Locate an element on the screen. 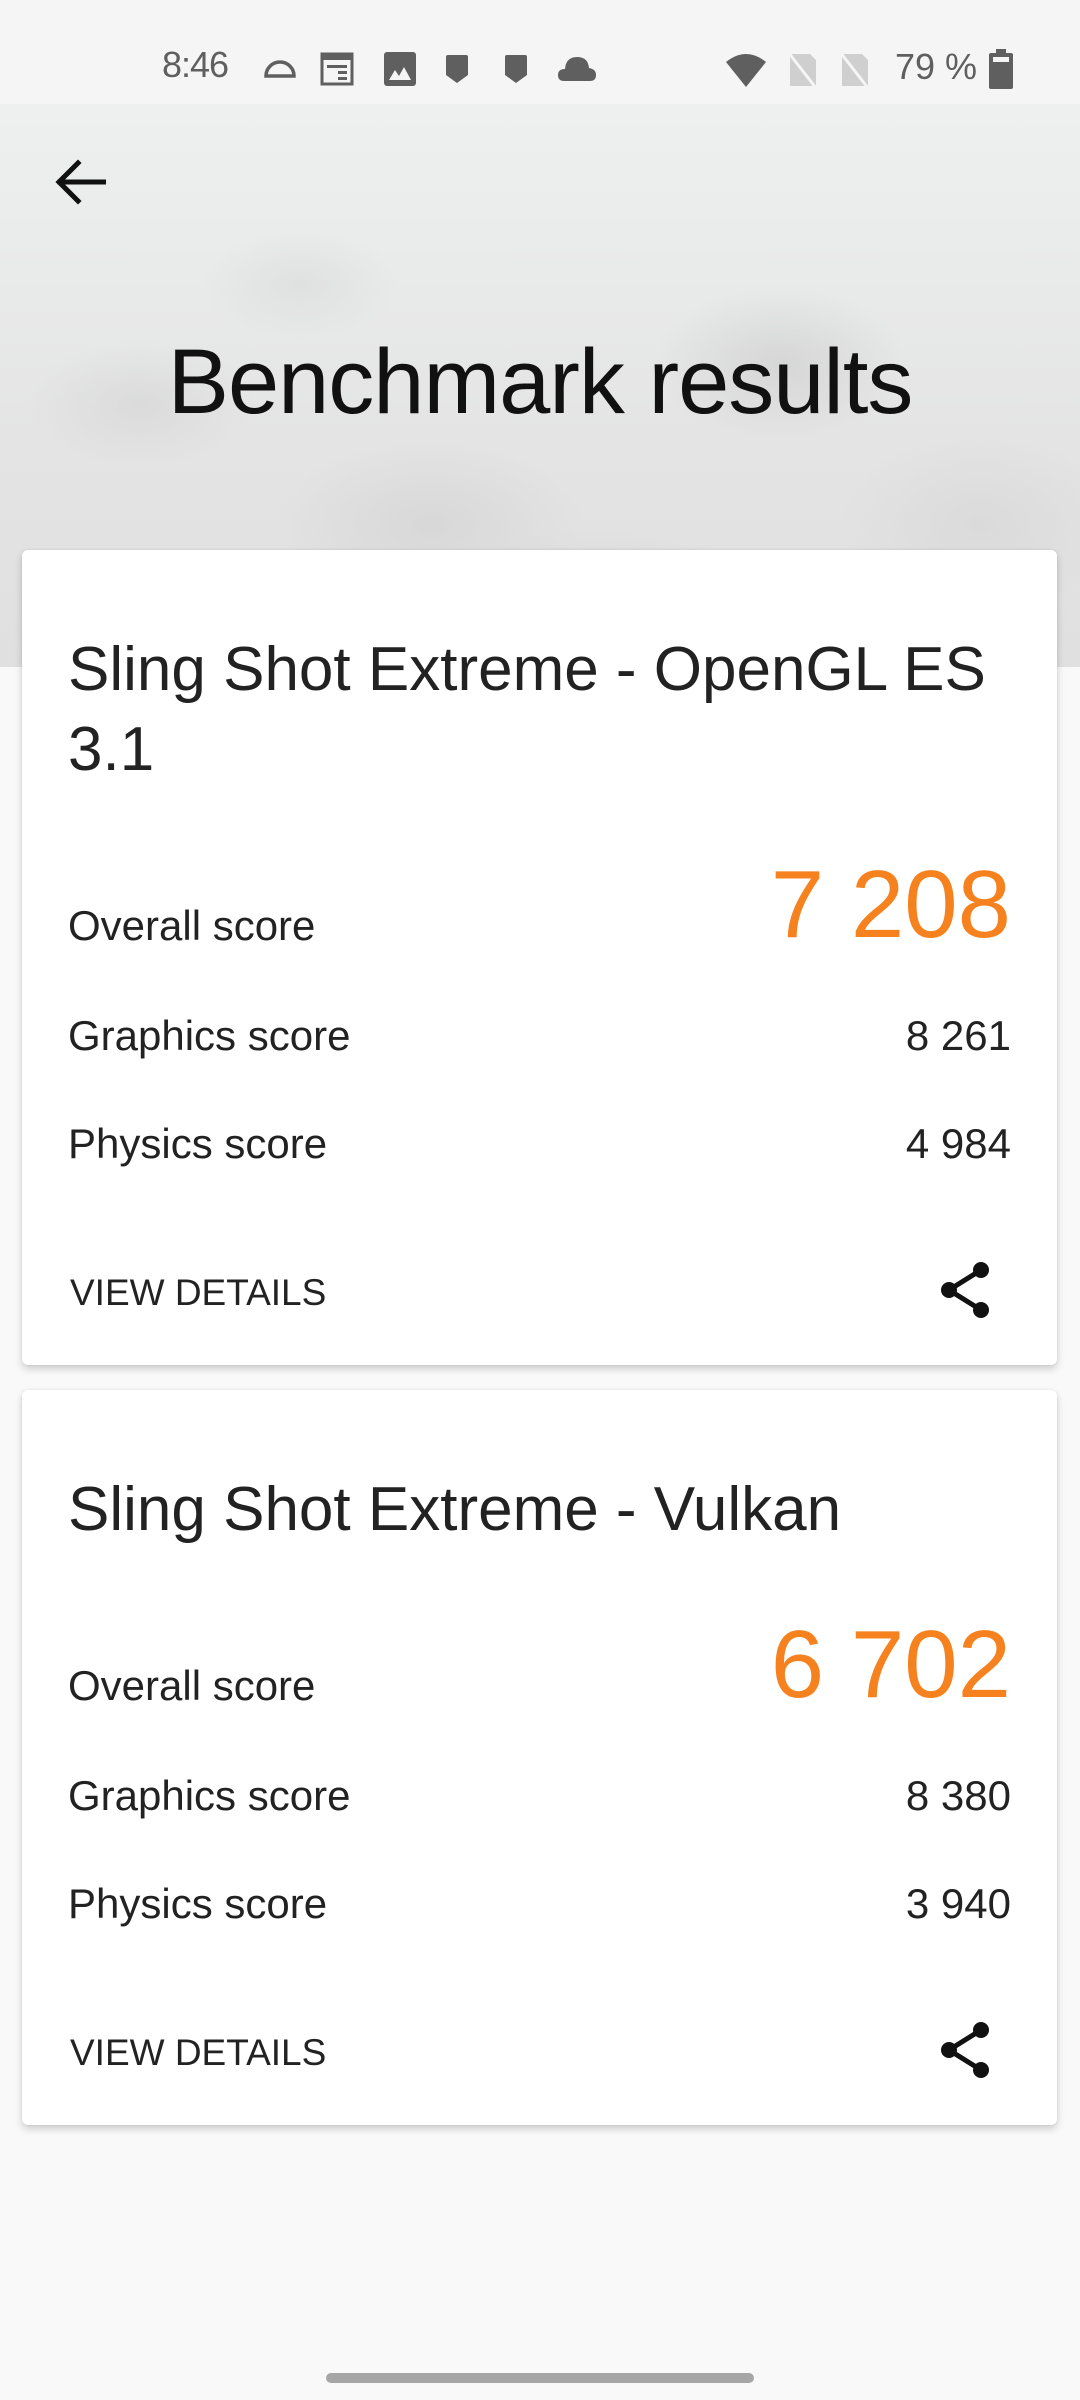 This screenshot has width=1080, height=2400. overall-score-row: Overall score 7 208 is located at coordinates (539, 905).